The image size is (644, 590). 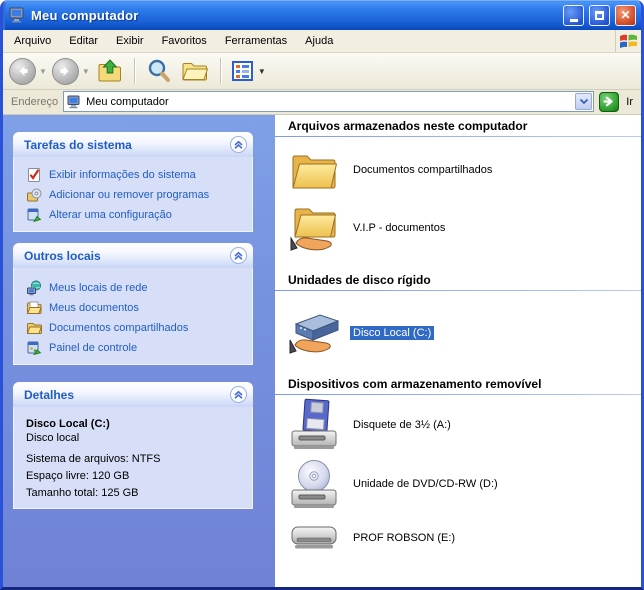 I want to click on shared-documents-icon, so click(x=34, y=328).